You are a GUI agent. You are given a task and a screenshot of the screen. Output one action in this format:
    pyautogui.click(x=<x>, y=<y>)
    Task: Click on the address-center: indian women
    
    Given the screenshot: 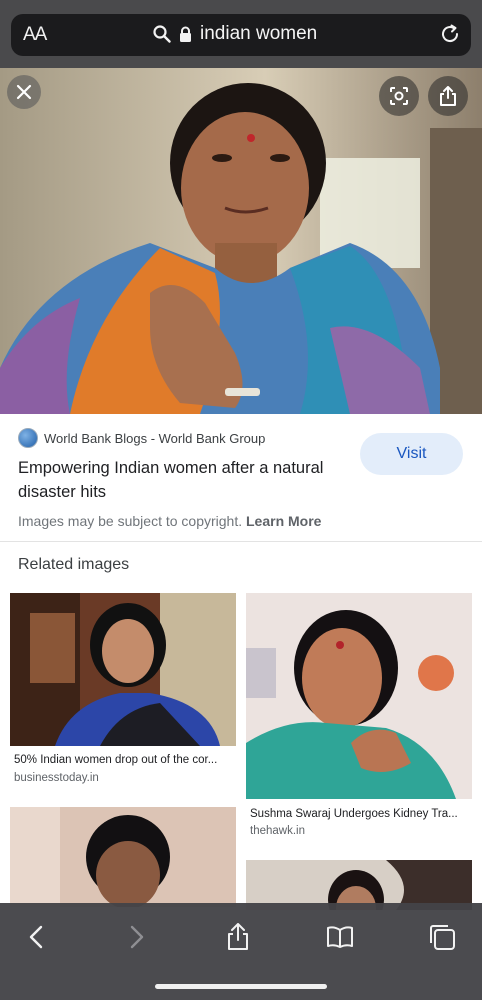 What is the action you would take?
    pyautogui.click(x=235, y=34)
    